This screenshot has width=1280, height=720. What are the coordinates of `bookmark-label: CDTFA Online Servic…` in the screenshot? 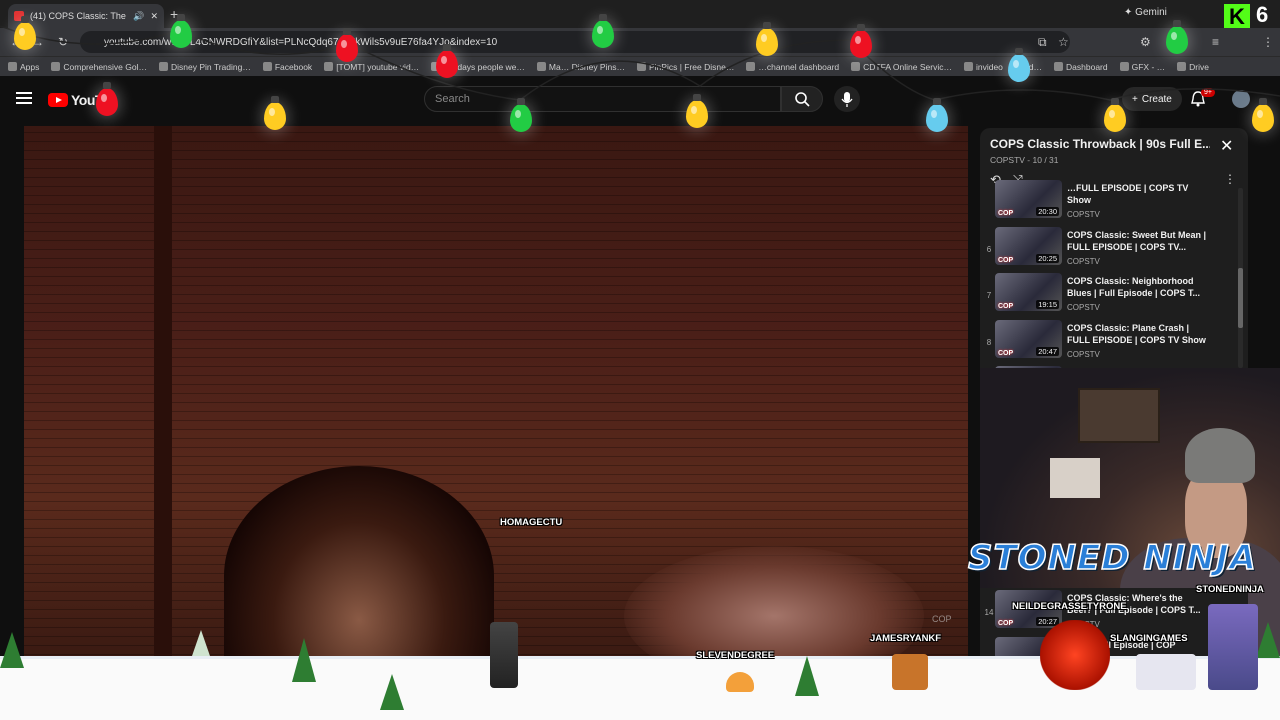 It's located at (907, 66).